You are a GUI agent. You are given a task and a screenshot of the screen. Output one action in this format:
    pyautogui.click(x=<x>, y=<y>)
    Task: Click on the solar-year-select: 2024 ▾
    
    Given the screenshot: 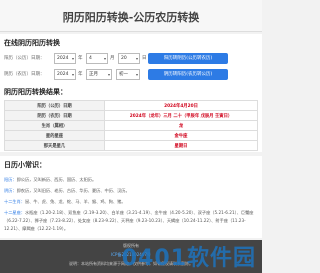 What is the action you would take?
    pyautogui.click(x=65, y=58)
    